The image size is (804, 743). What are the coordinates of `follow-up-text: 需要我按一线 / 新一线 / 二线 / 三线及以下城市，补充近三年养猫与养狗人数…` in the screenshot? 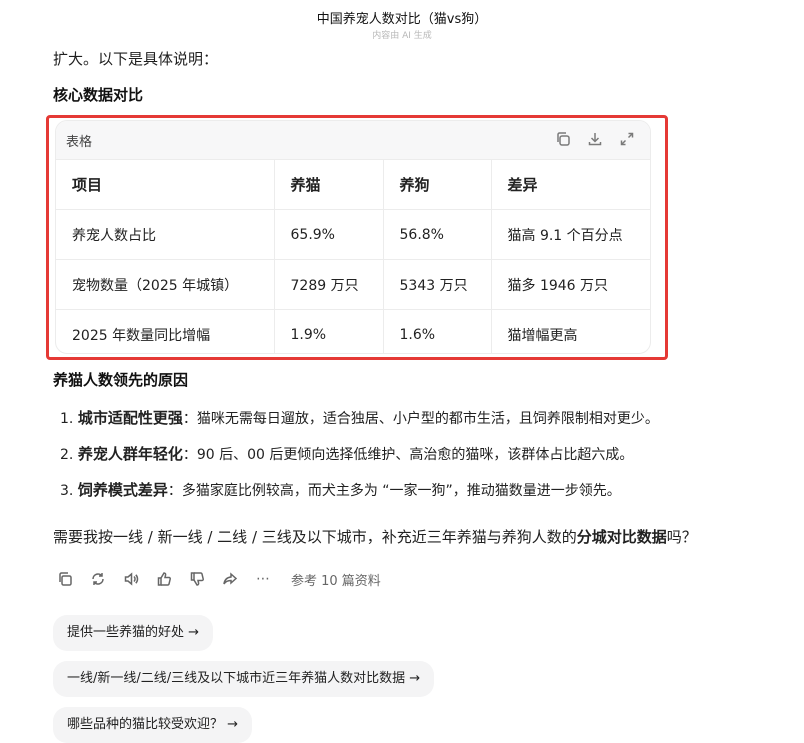 It's located at (315, 537).